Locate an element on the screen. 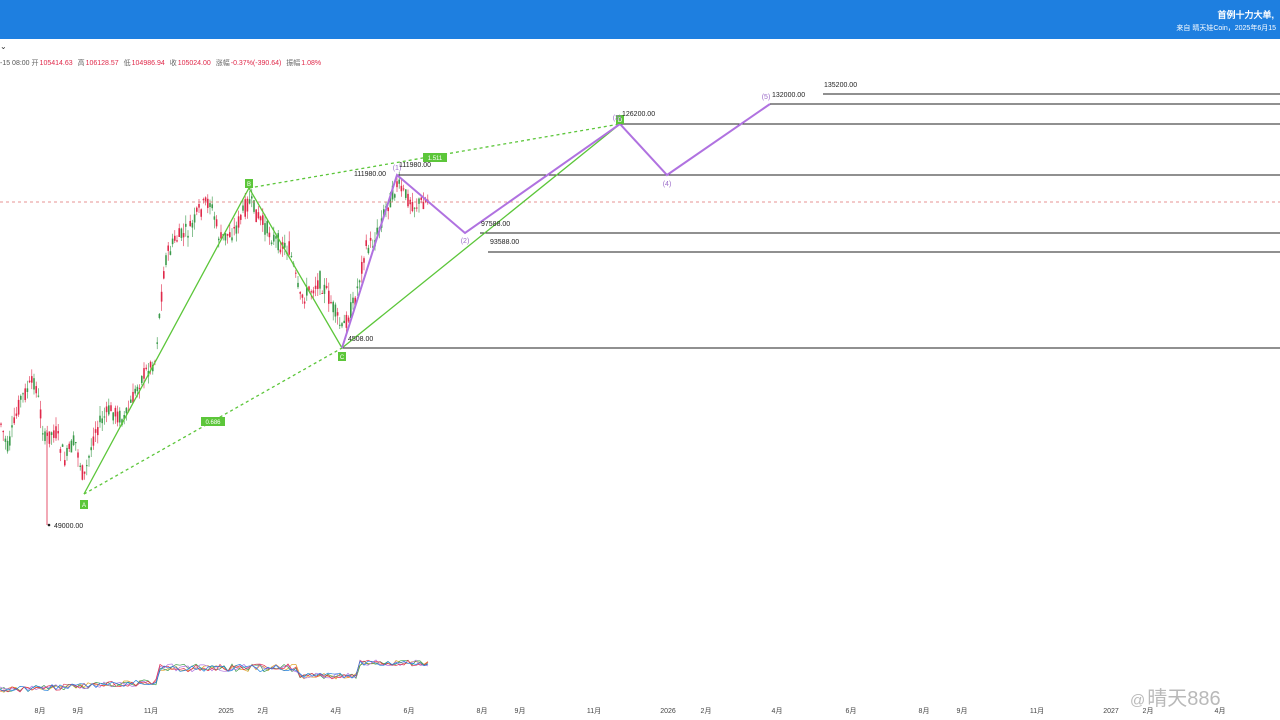 The width and height of the screenshot is (1280, 720). point-b-label: B is located at coordinates (249, 185).